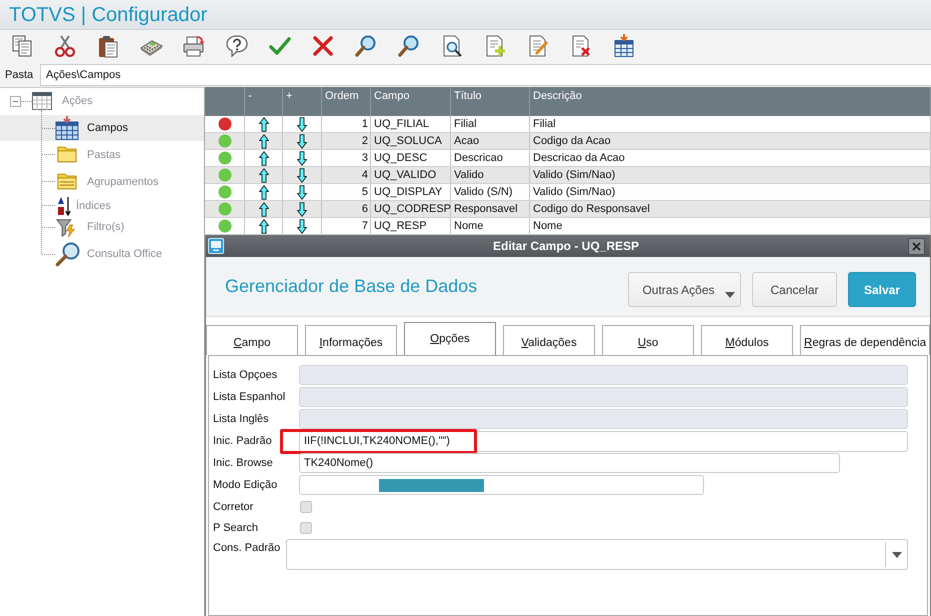 This screenshot has width=931, height=616. Describe the element at coordinates (66, 227) in the screenshot. I see `funnel-icon` at that location.